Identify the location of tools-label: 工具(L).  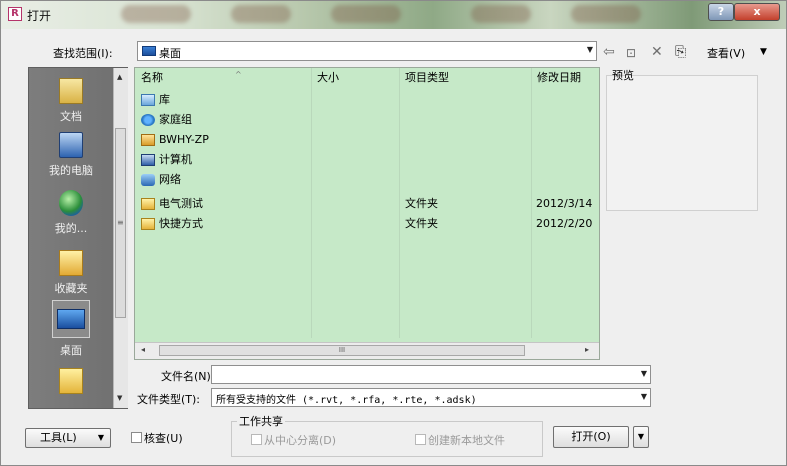
(58, 437).